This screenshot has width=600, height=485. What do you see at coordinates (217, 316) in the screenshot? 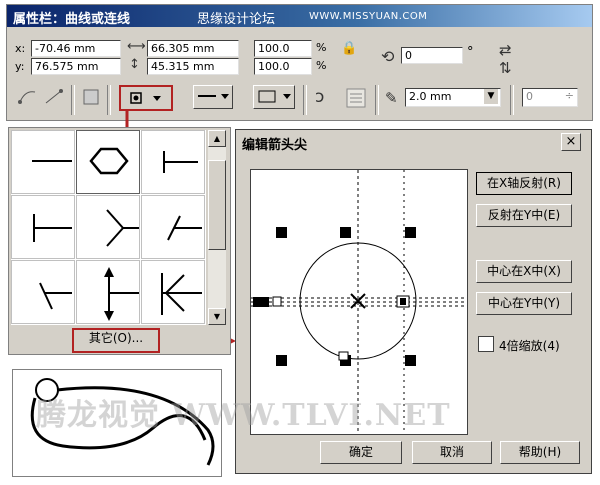
I see `scroll-down-icon: ▼` at bounding box center [217, 316].